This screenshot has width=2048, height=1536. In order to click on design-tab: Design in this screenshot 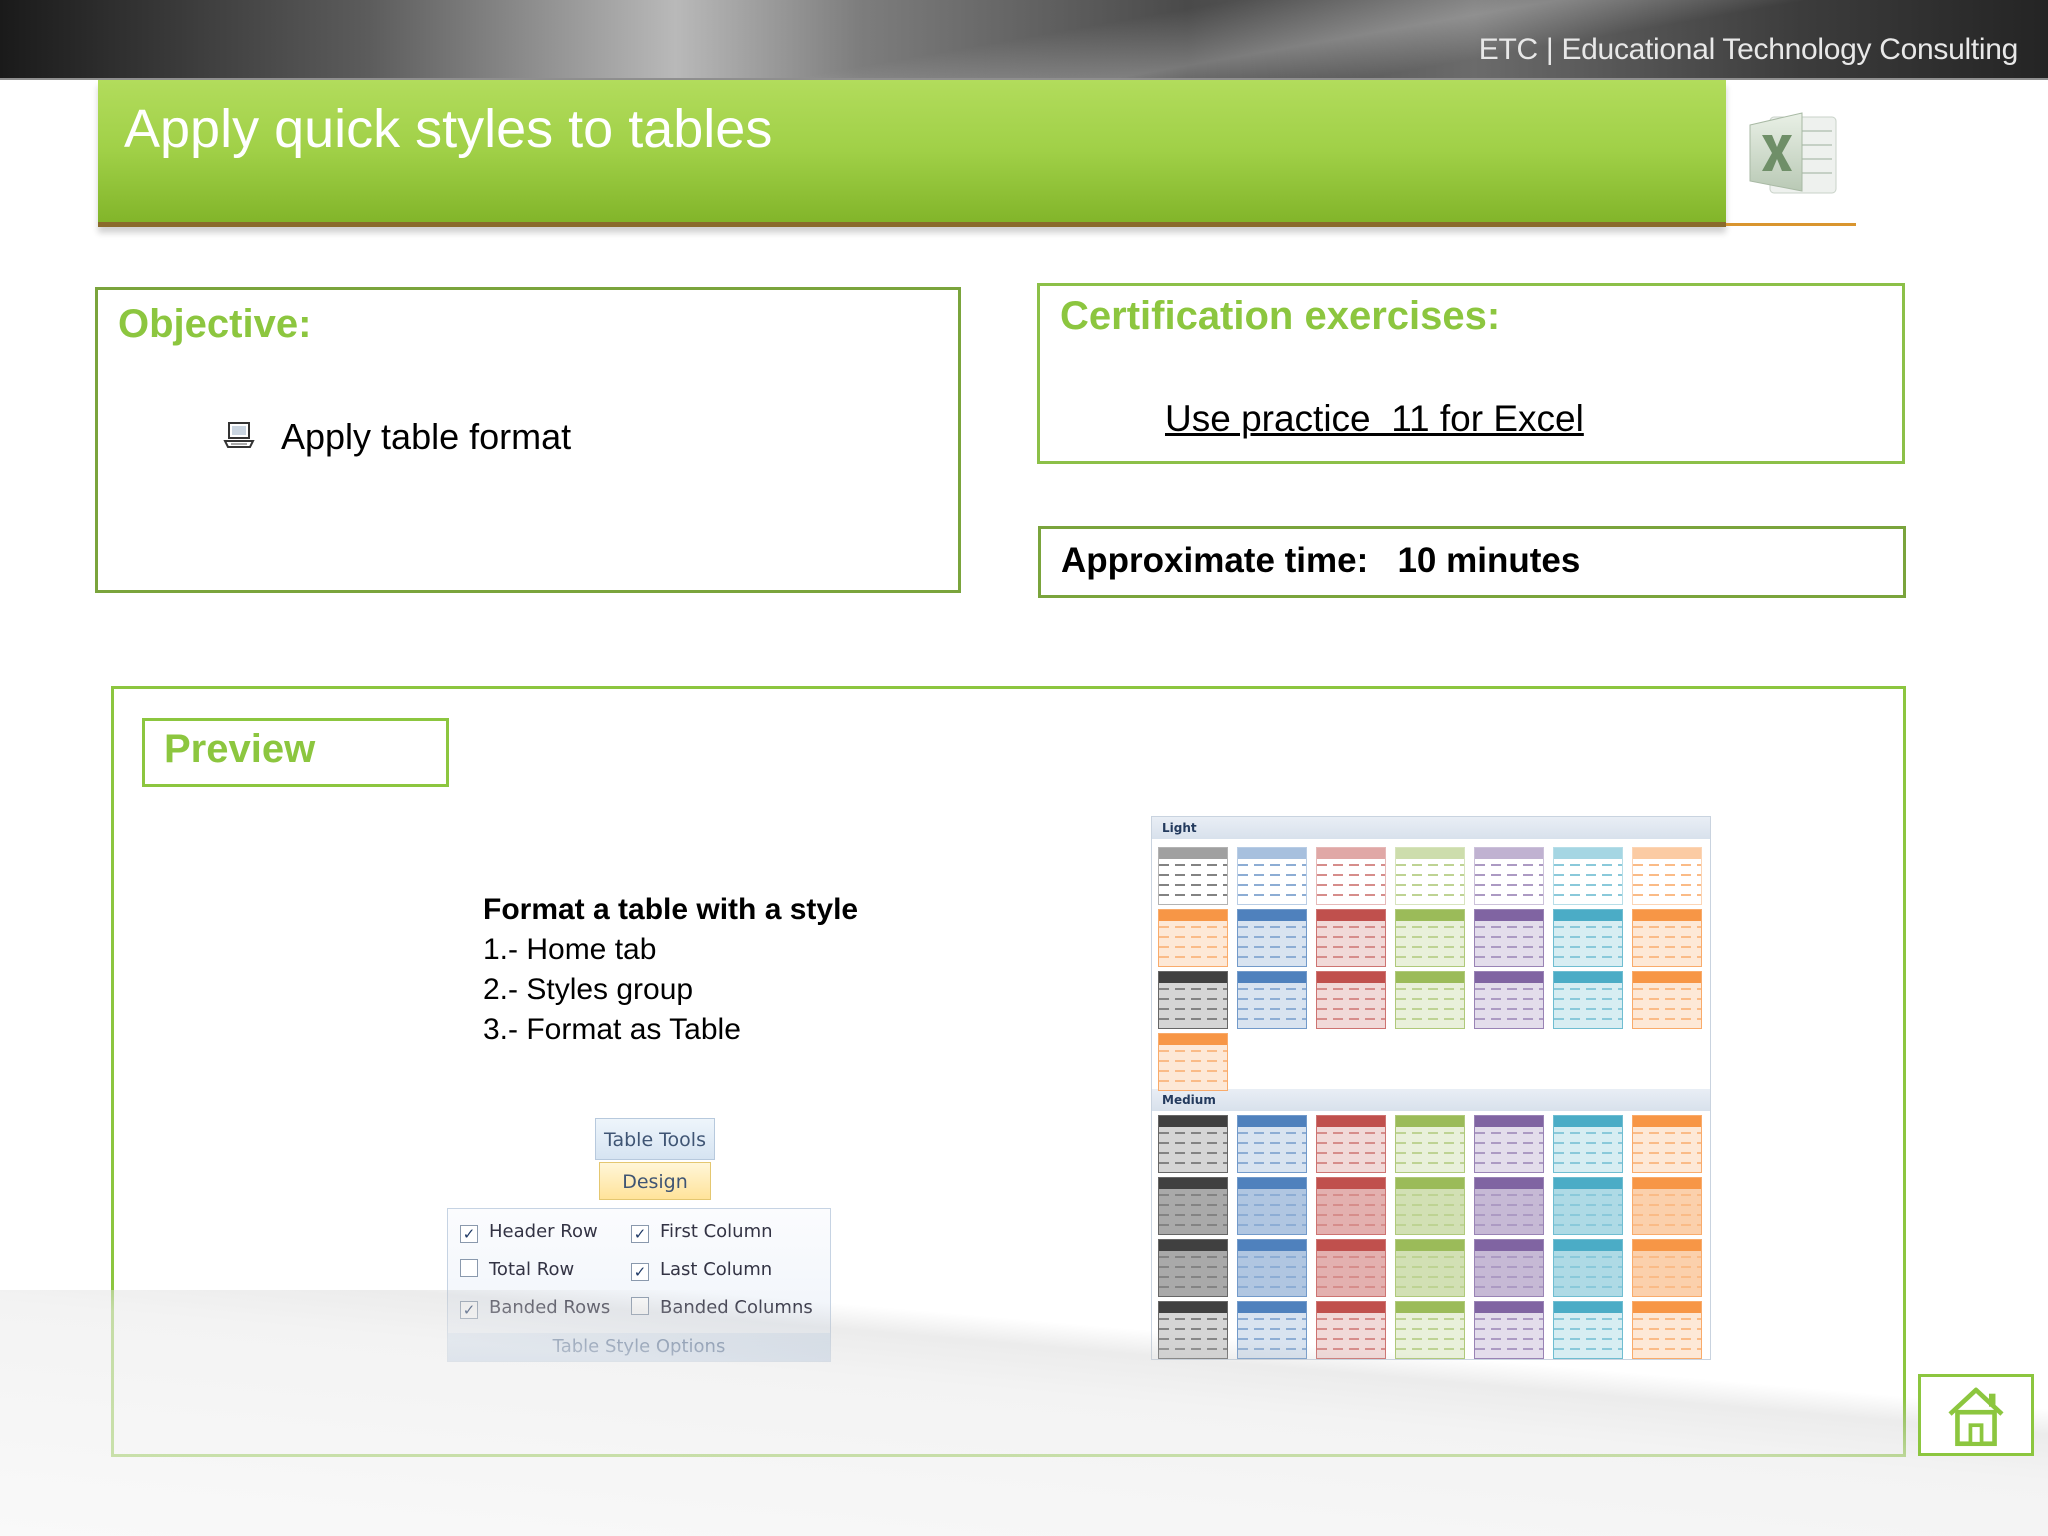, I will do `click(655, 1181)`.